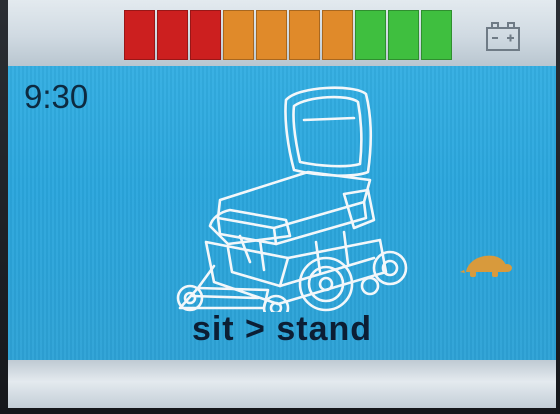 The height and width of the screenshot is (414, 560). What do you see at coordinates (282, 329) in the screenshot?
I see `mode-label: sit > stand` at bounding box center [282, 329].